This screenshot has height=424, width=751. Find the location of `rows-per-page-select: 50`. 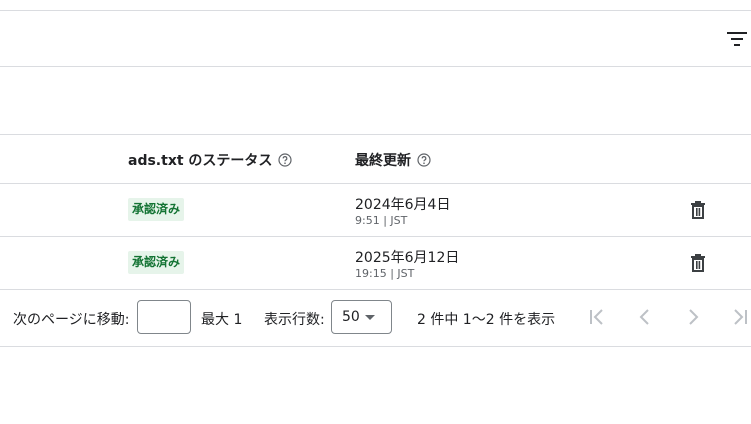

rows-per-page-select: 50 is located at coordinates (361, 317).